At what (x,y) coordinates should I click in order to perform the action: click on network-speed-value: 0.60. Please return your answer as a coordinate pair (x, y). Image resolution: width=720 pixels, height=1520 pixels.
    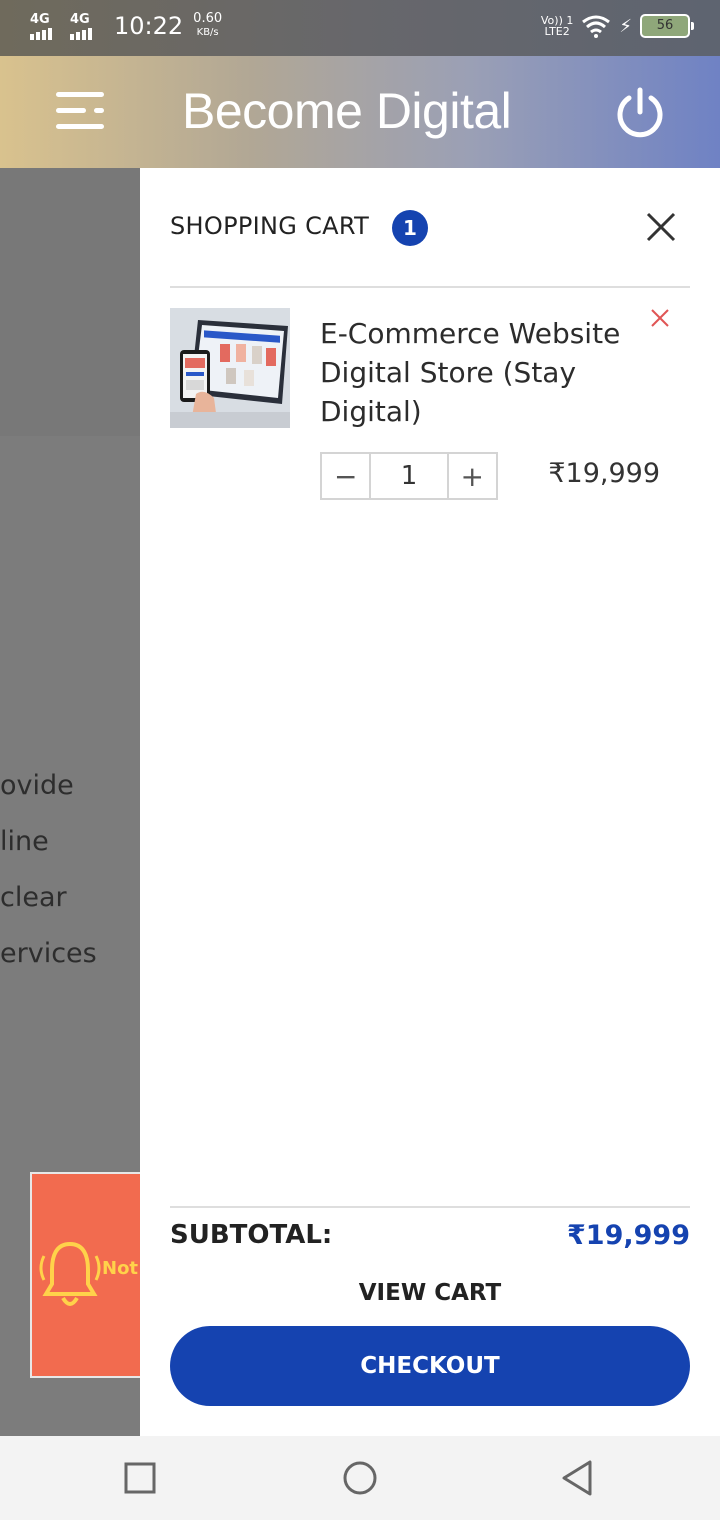
    Looking at the image, I should click on (208, 18).